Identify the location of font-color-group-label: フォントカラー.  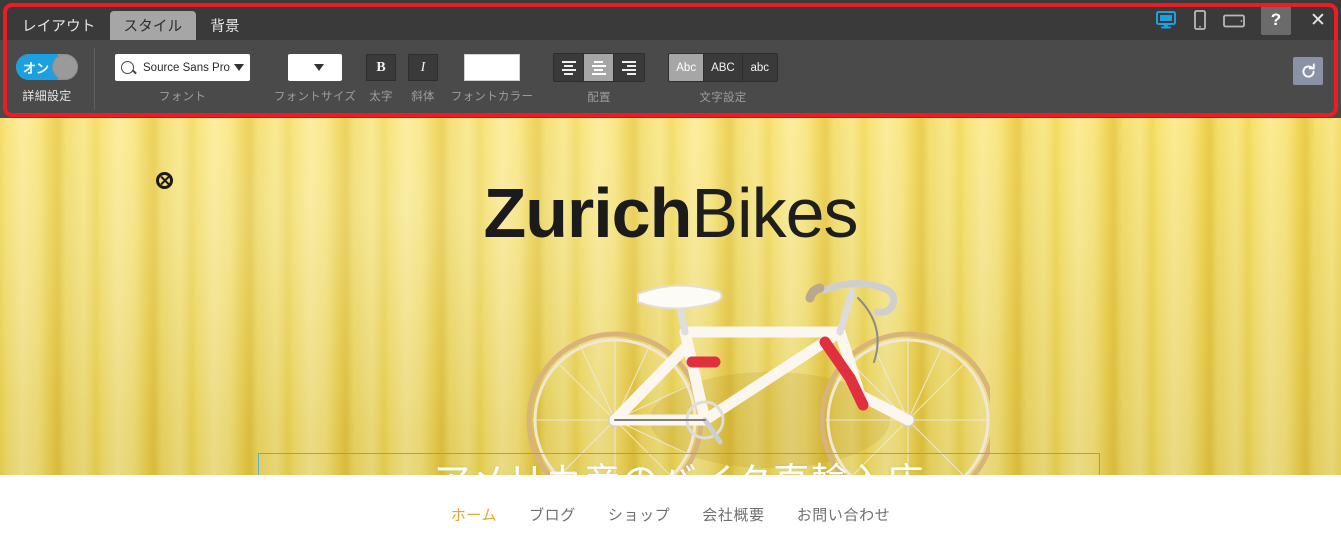
(492, 97).